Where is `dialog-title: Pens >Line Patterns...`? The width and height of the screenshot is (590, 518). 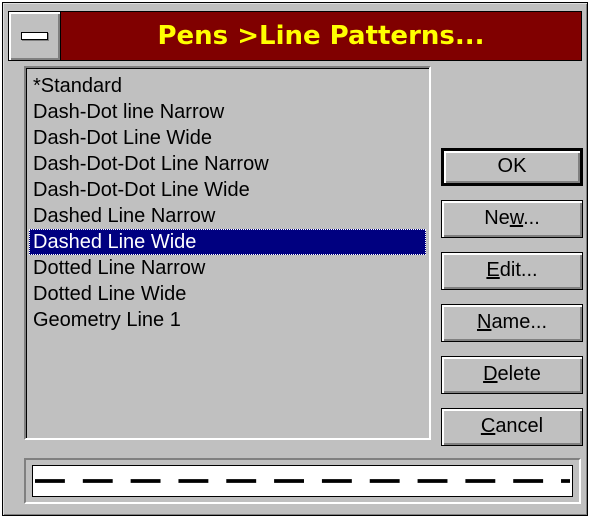
dialog-title: Pens >Line Patterns... is located at coordinates (321, 36).